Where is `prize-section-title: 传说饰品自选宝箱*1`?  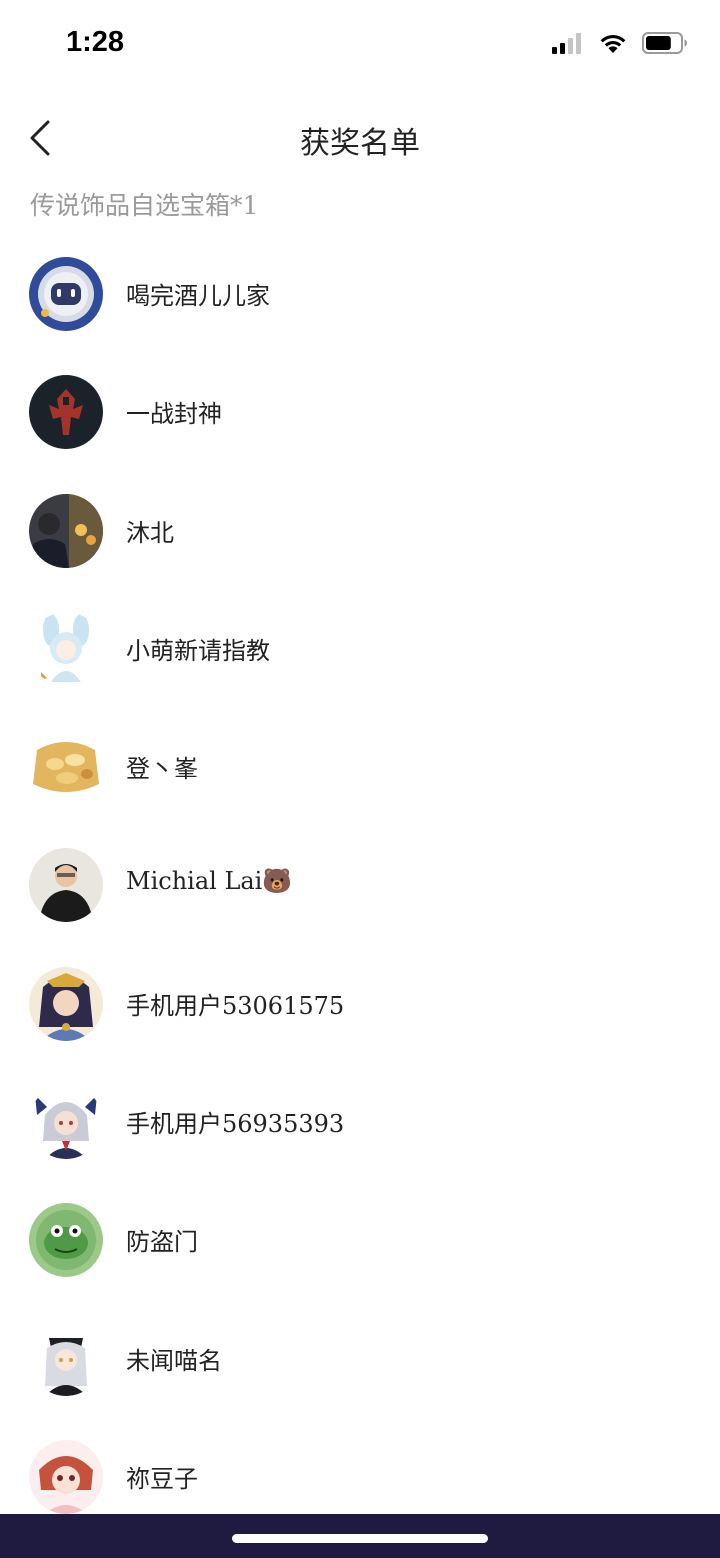
prize-section-title: 传说饰品自选宝箱*1 is located at coordinates (144, 205).